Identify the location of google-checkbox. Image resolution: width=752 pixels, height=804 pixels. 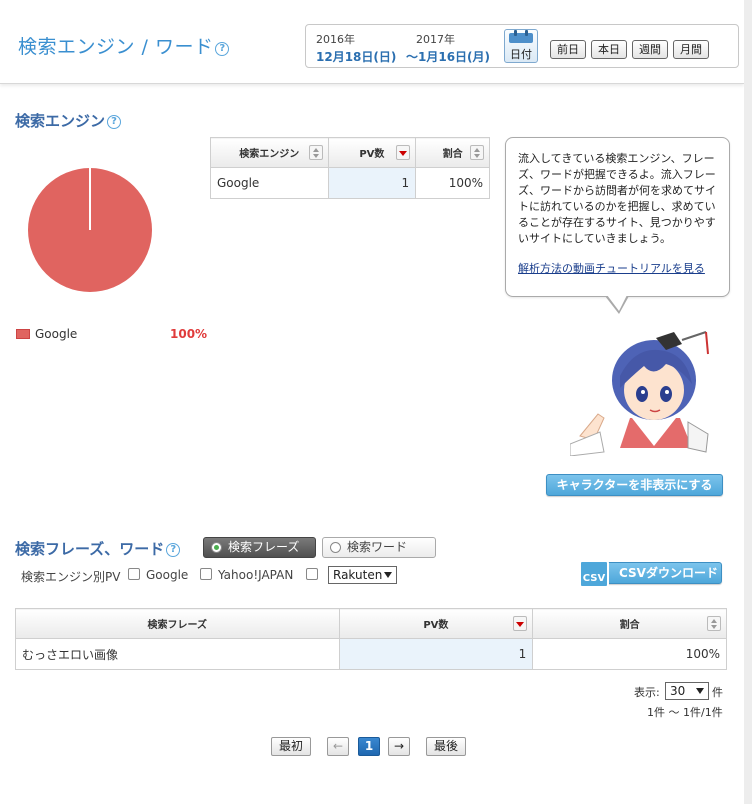
(134, 574).